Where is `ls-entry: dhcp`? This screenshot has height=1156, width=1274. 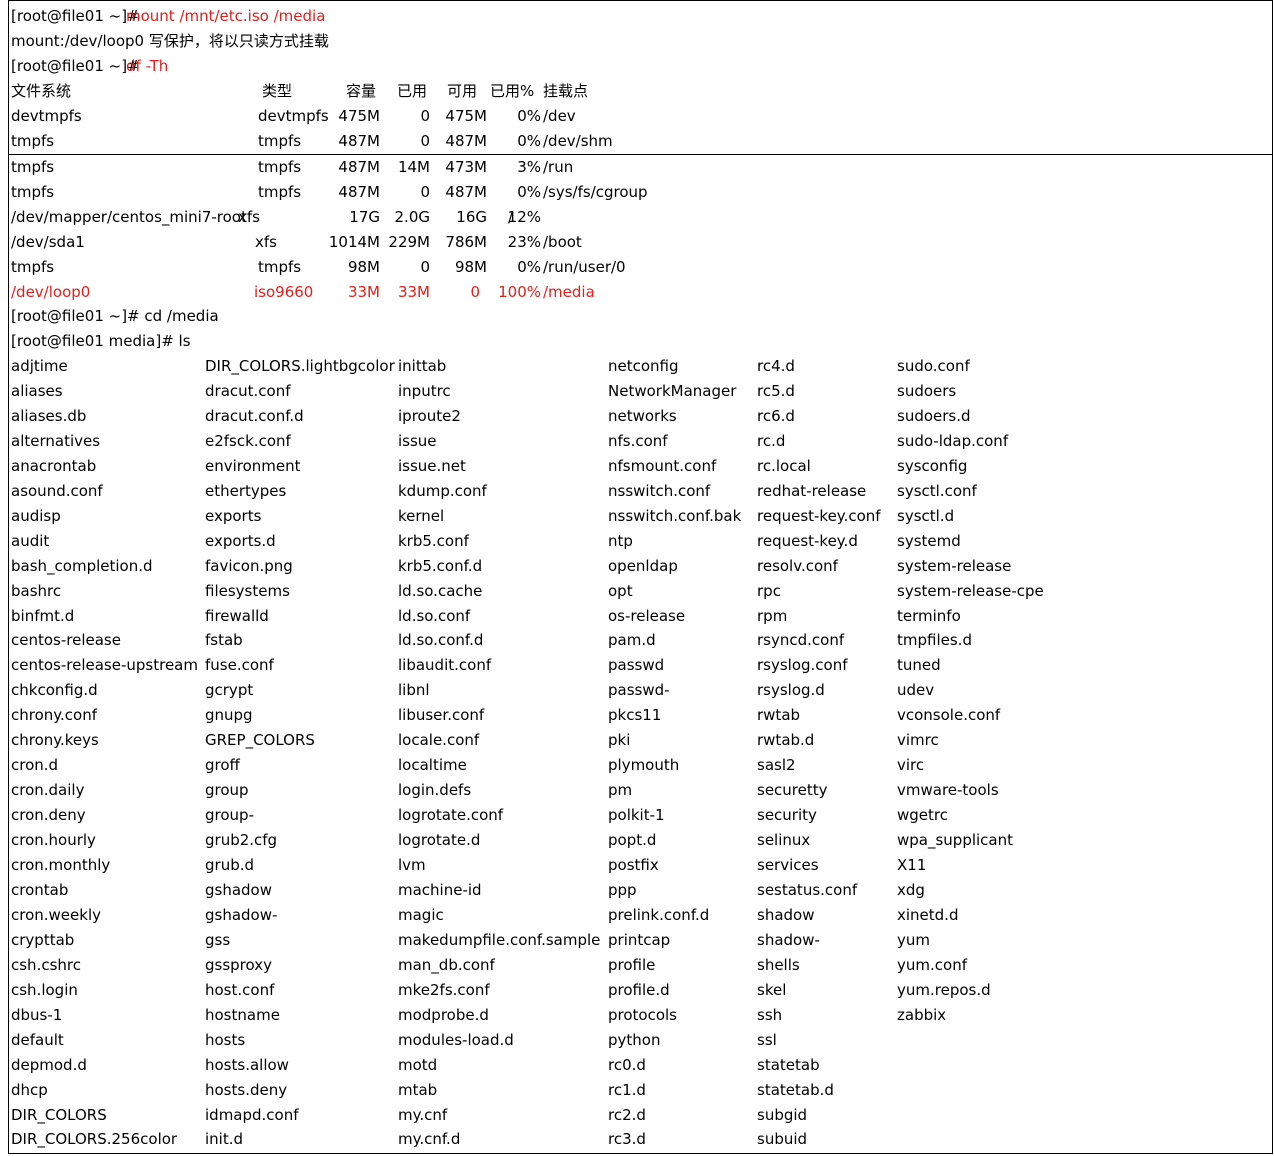 ls-entry: dhcp is located at coordinates (29, 1090).